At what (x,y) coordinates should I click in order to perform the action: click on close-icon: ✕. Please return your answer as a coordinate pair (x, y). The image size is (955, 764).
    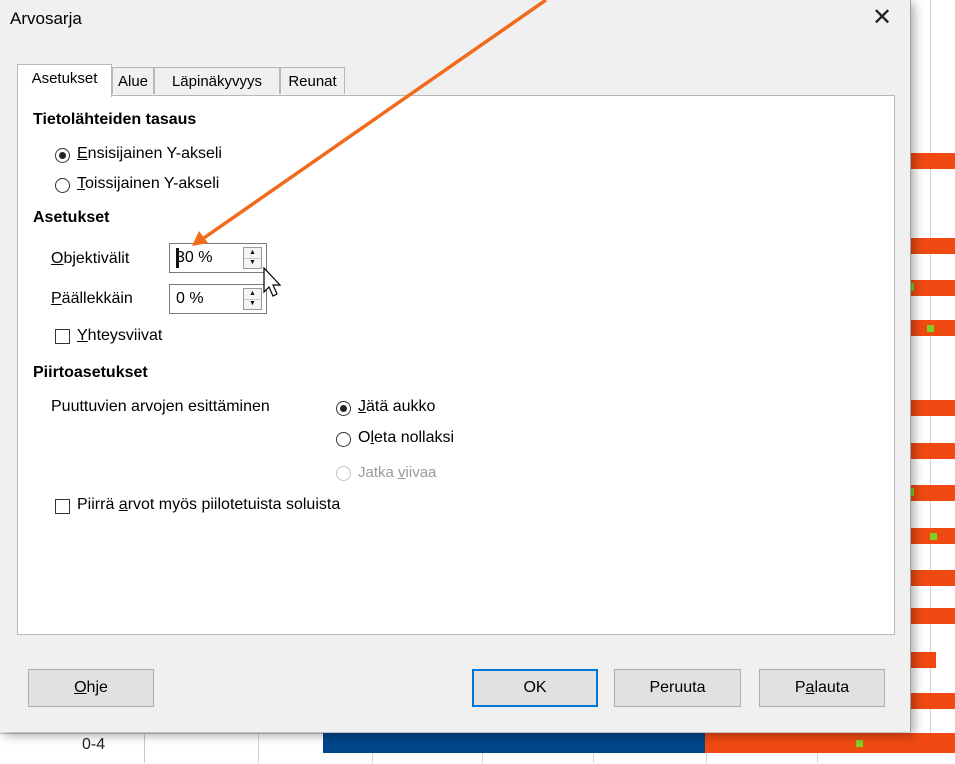
    Looking at the image, I should click on (882, 18).